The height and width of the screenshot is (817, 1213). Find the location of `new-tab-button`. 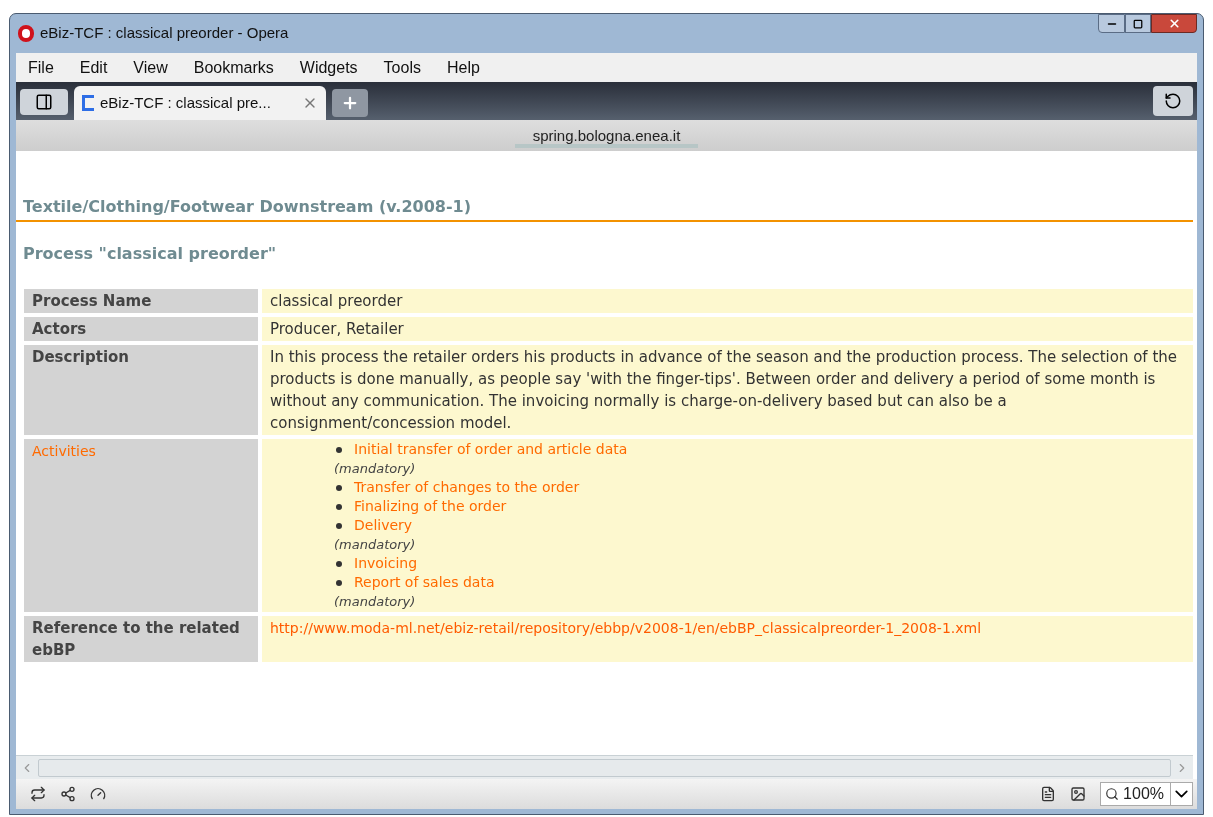

new-tab-button is located at coordinates (350, 103).